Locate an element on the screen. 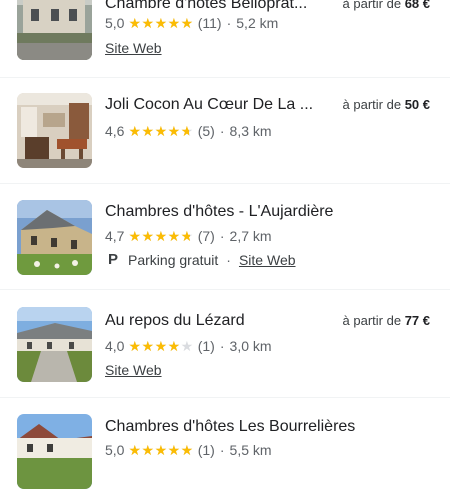 The height and width of the screenshot is (489, 450). distance: 2,7 km is located at coordinates (250, 236).